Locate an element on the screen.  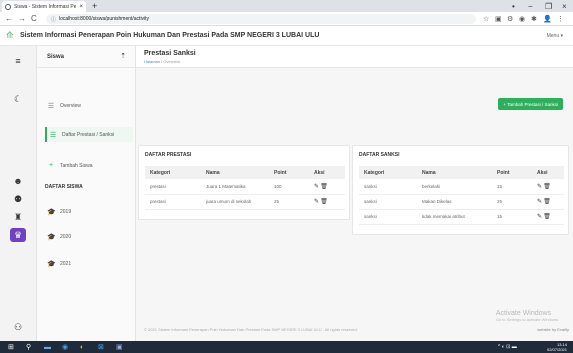
maximize-button: ❐ is located at coordinates (548, 6).